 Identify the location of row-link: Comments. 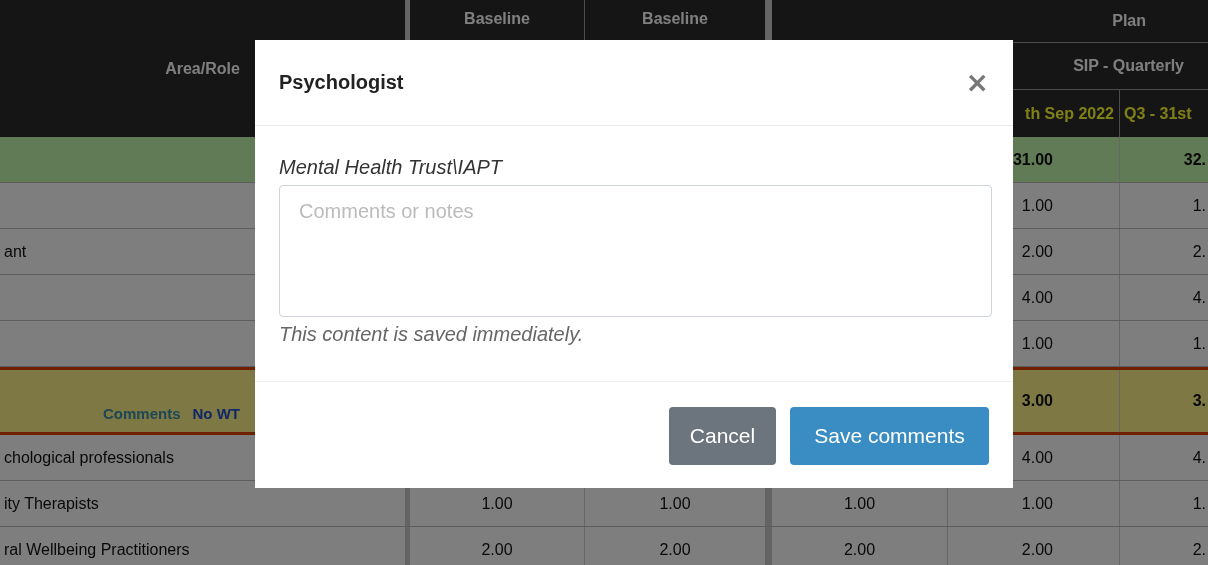
(142, 413).